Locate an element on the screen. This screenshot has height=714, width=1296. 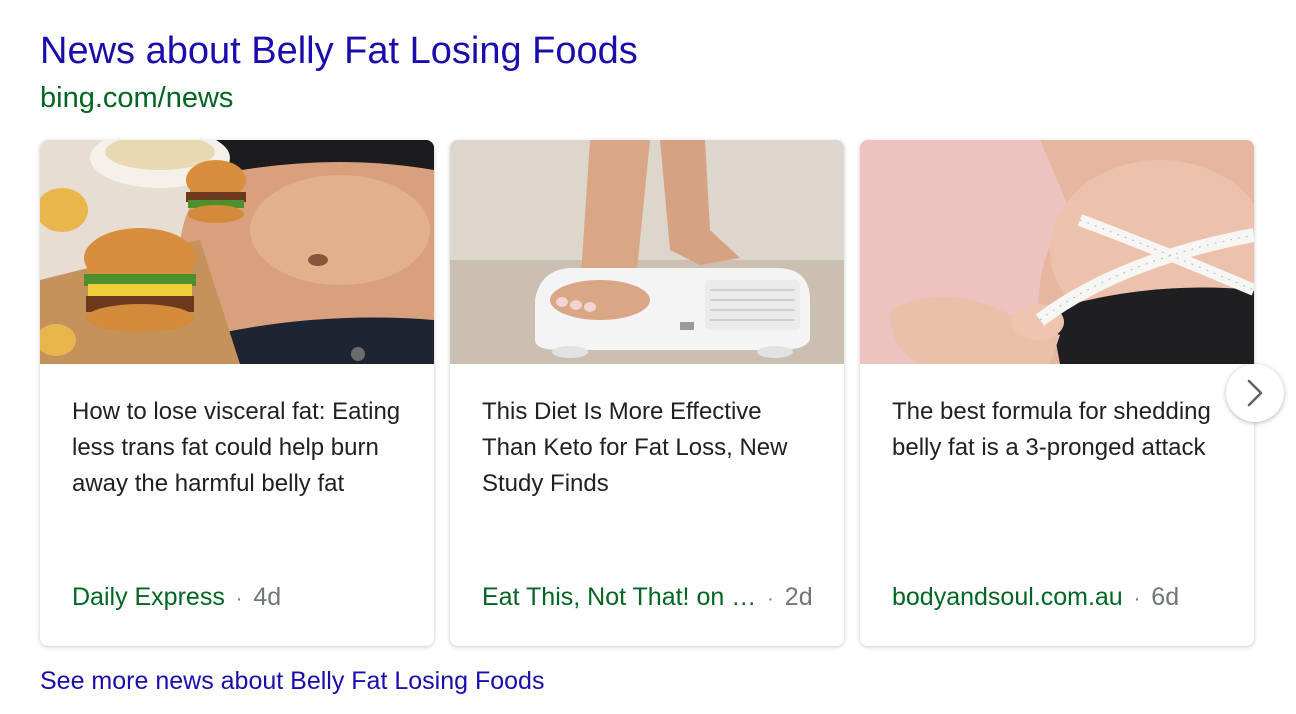
news-card-meta: Eat This, Not That! on … · 2d is located at coordinates (652, 598).